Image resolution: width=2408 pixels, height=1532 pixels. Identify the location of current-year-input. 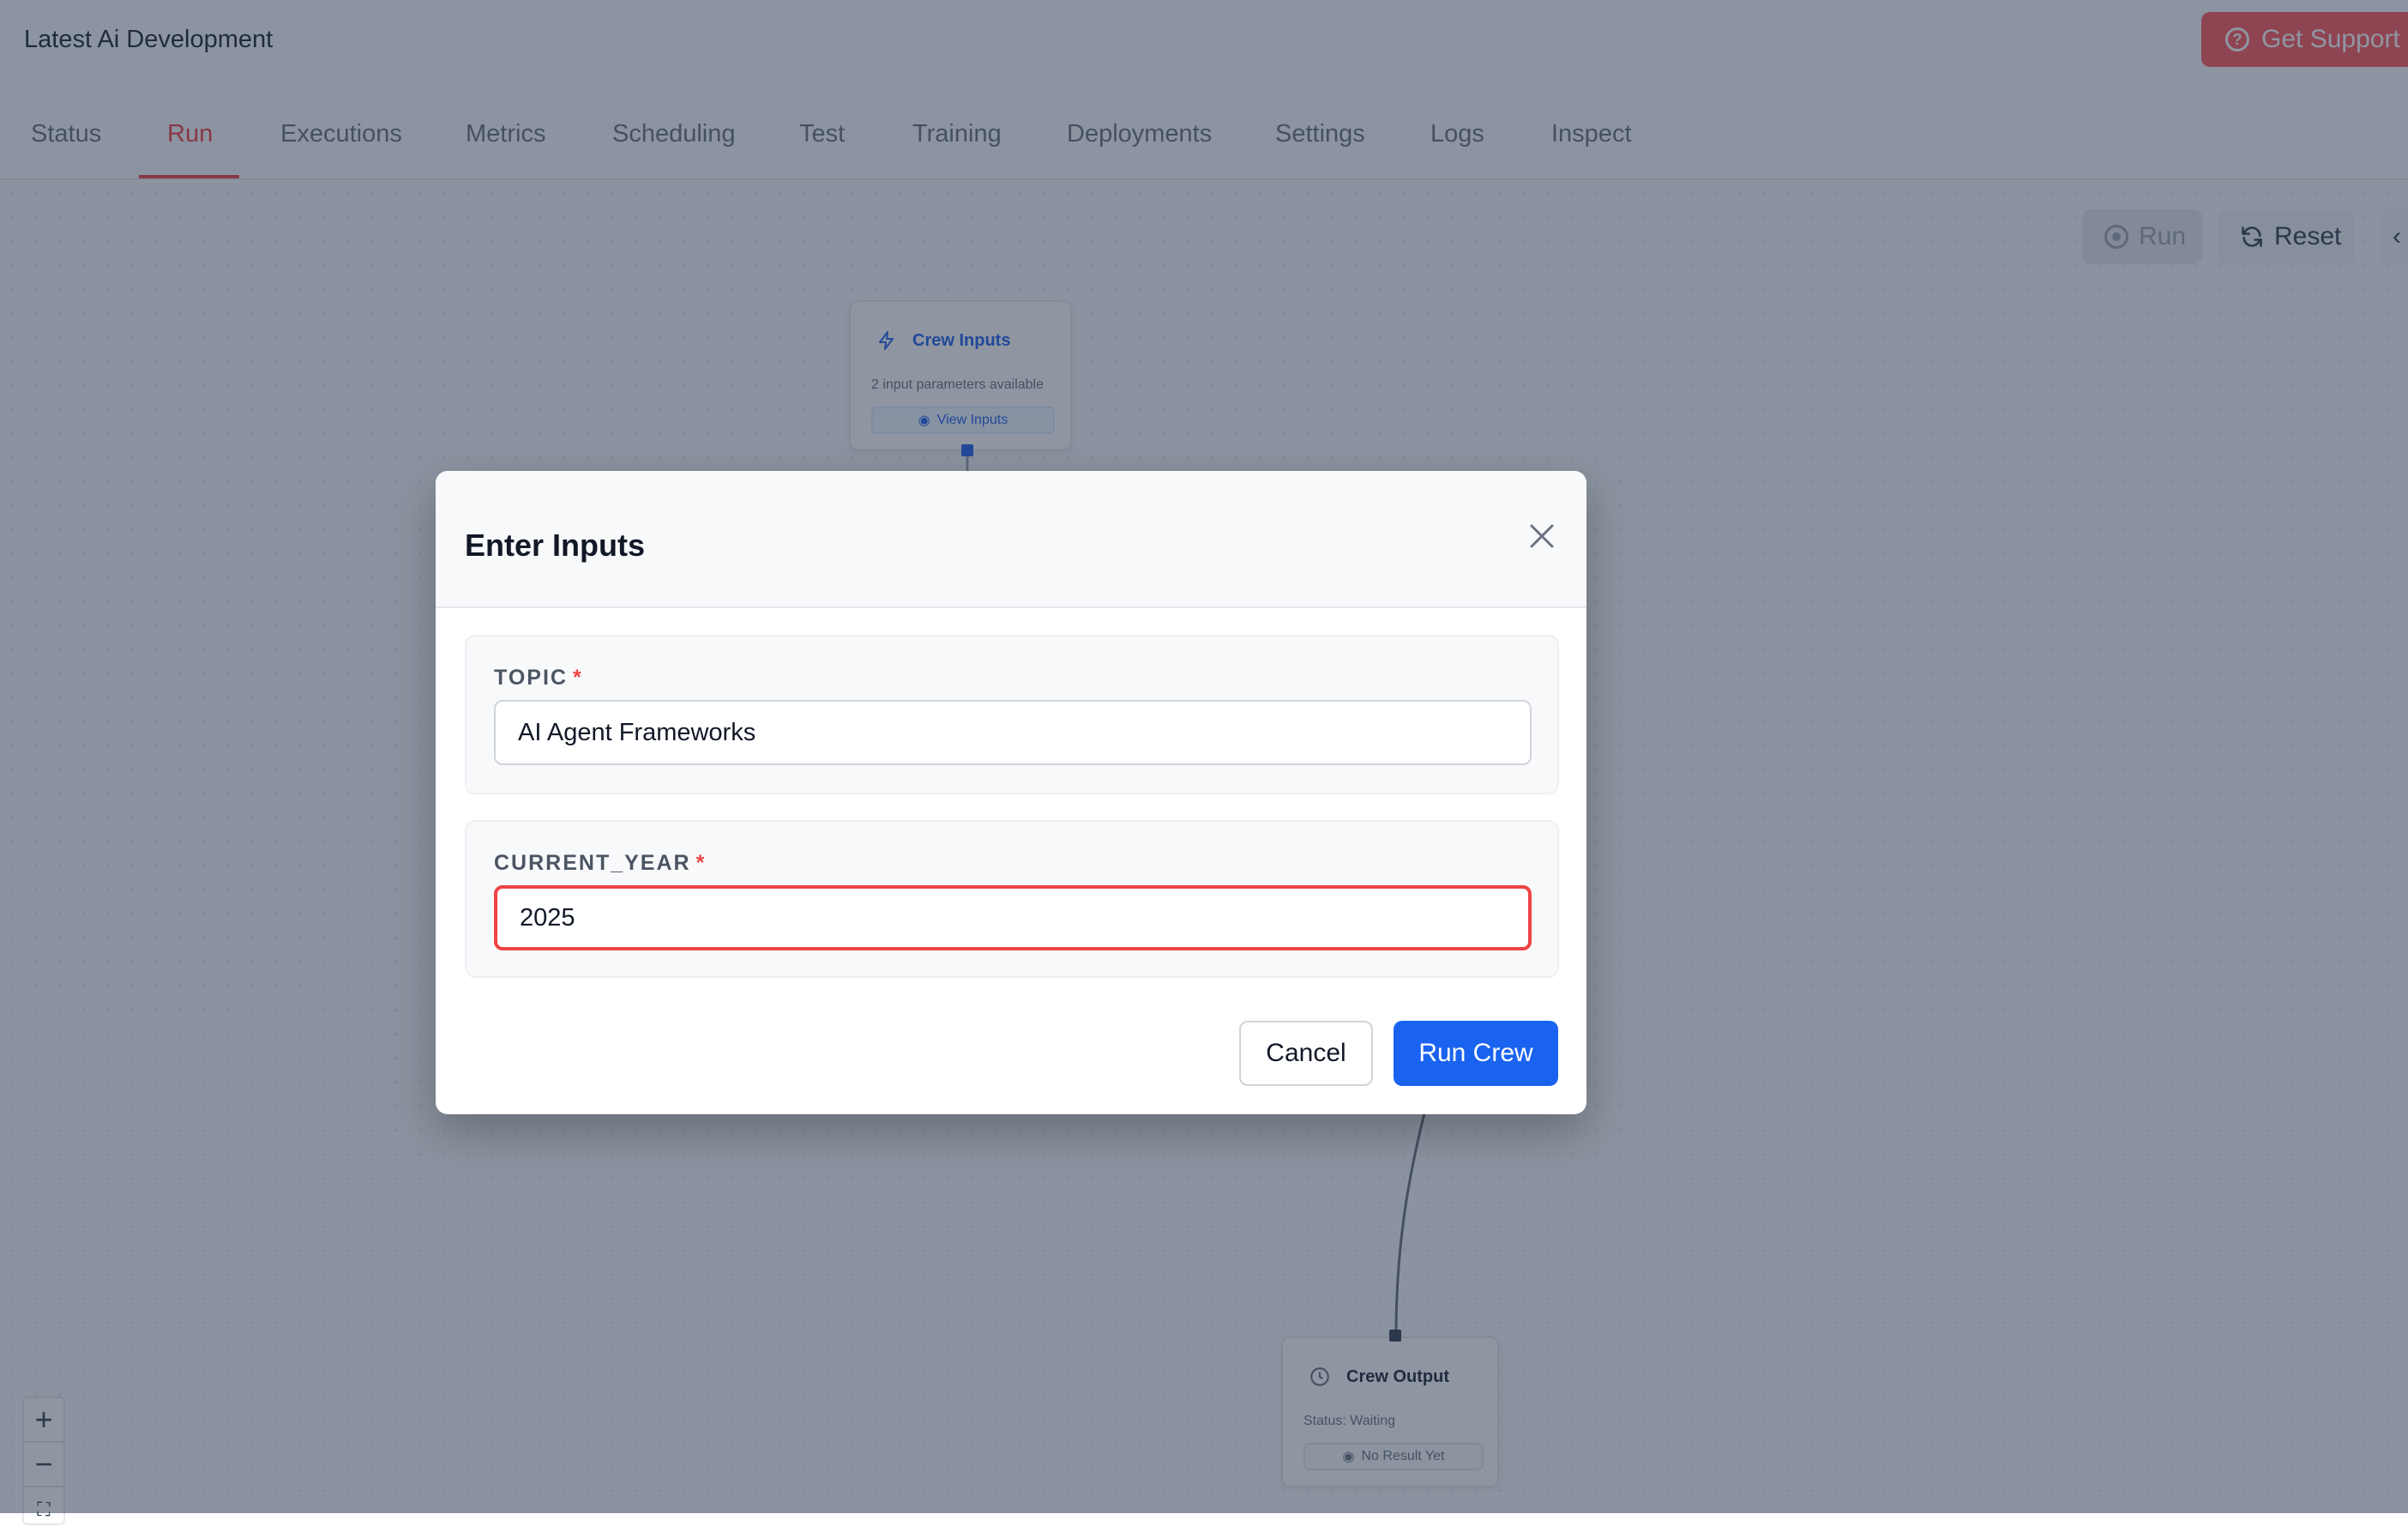
(1013, 918).